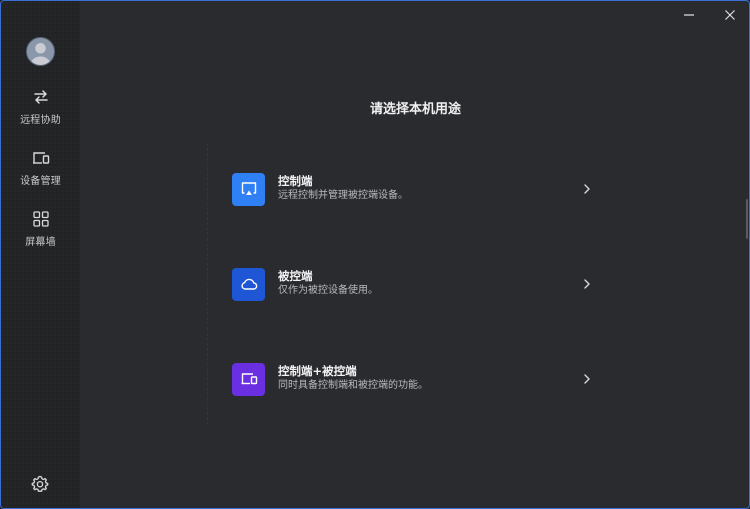 The image size is (750, 509). I want to click on sidebar-item-device-management: 设备管理, so click(40, 173).